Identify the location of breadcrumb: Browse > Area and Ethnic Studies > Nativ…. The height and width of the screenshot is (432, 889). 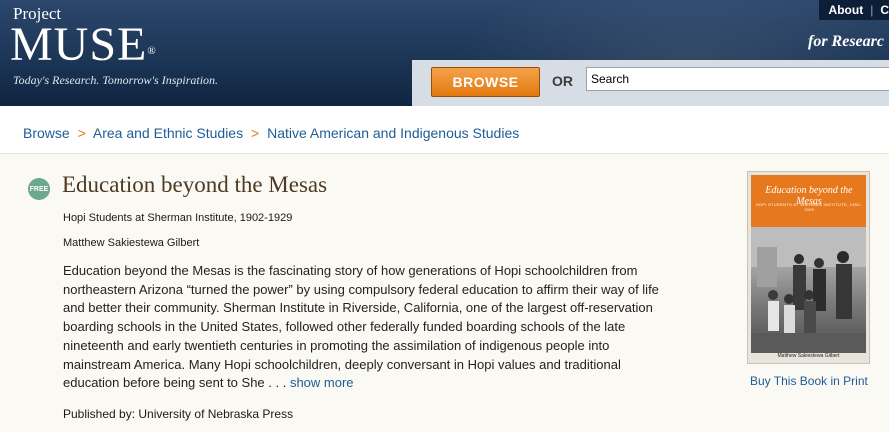
(444, 130).